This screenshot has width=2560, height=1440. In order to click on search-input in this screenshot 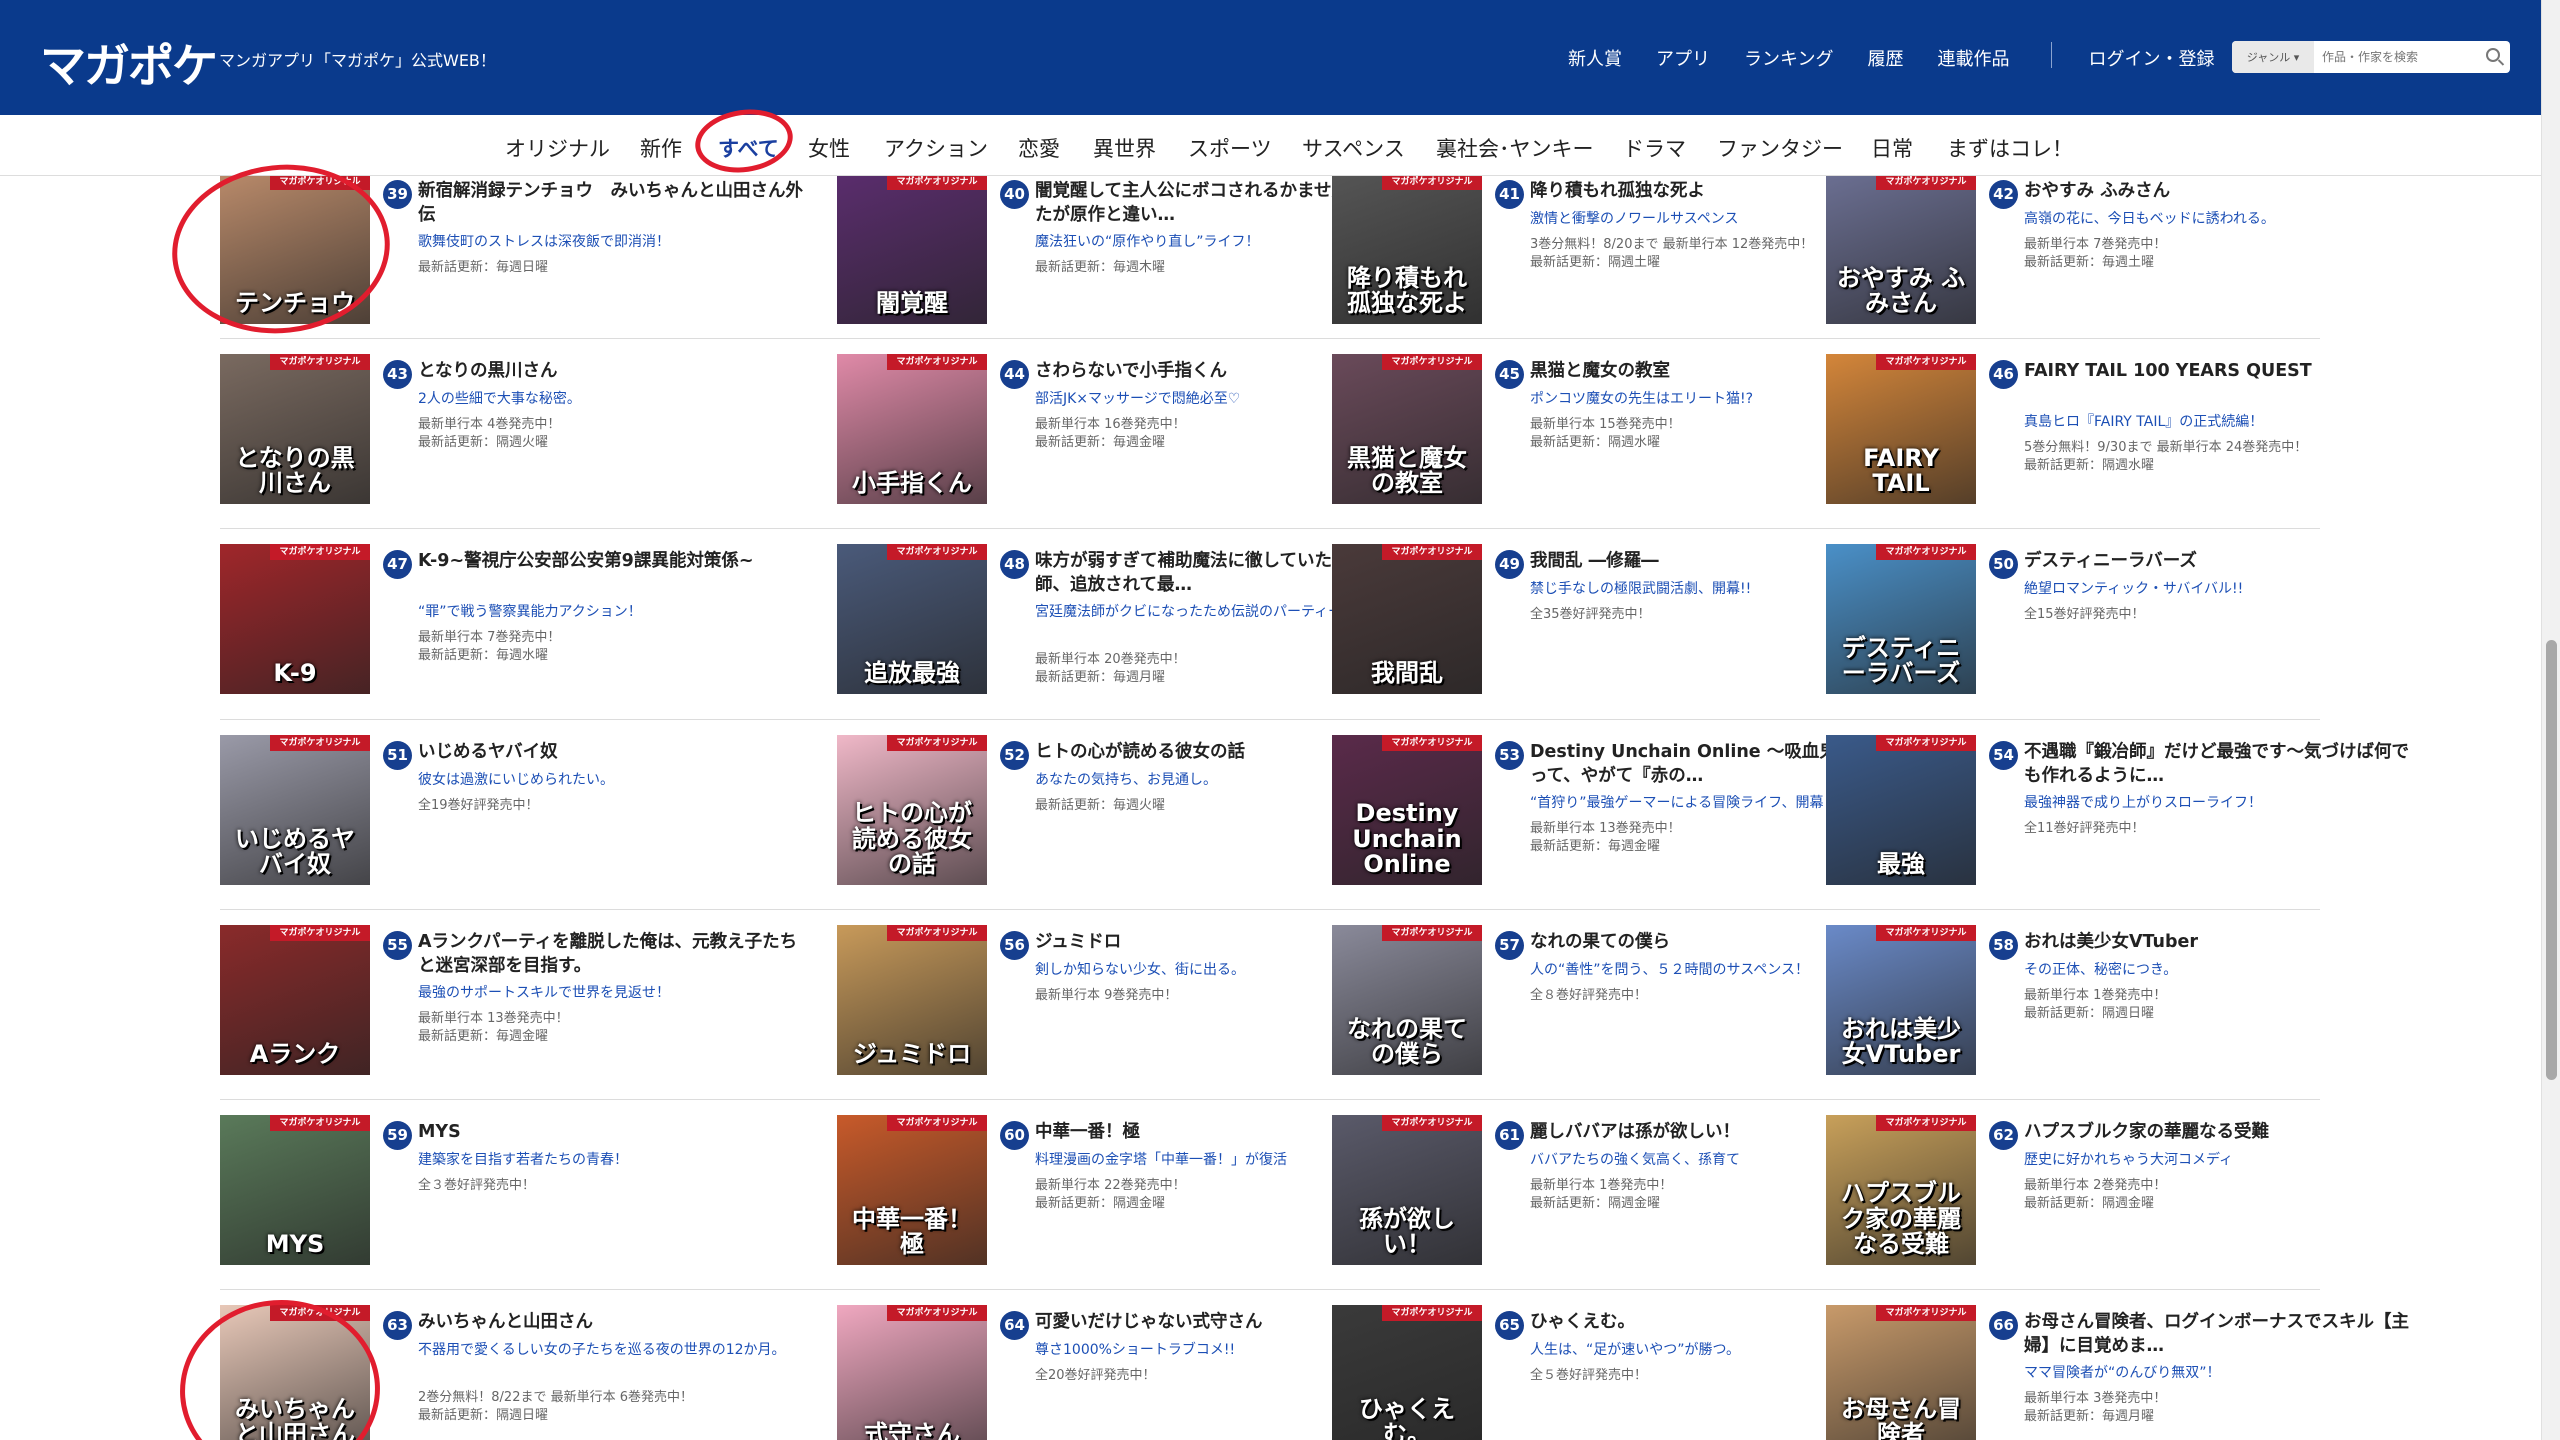, I will do `click(2412, 57)`.